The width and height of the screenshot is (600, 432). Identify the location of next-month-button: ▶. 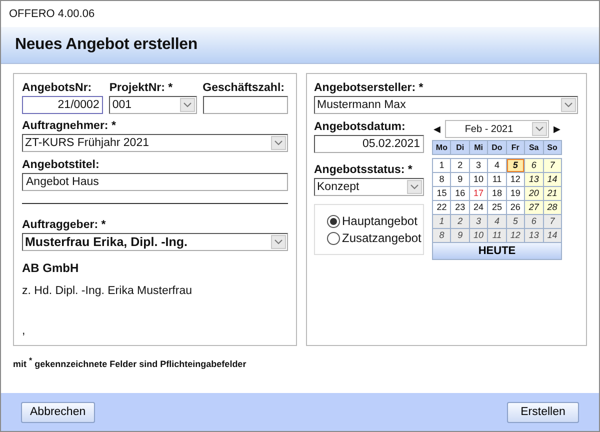
(557, 129).